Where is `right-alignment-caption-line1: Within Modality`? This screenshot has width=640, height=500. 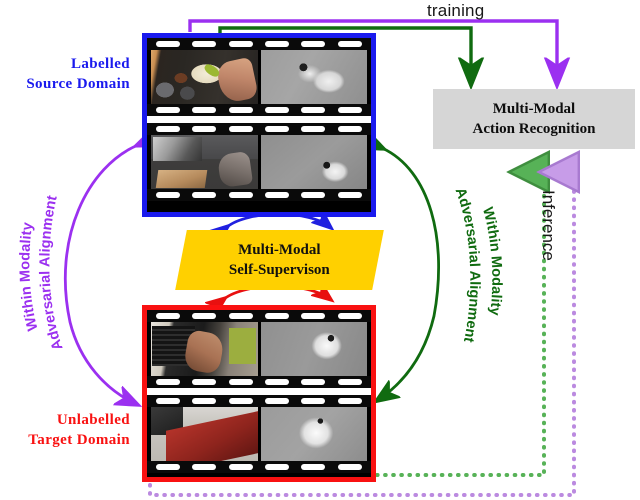
right-alignment-caption-line1: Within Modality is located at coordinates (491, 261).